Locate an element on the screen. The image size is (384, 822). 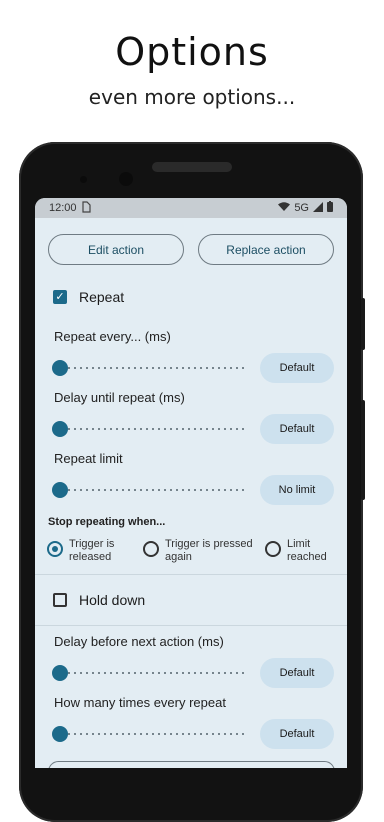
radio-label: released is located at coordinates (90, 557).